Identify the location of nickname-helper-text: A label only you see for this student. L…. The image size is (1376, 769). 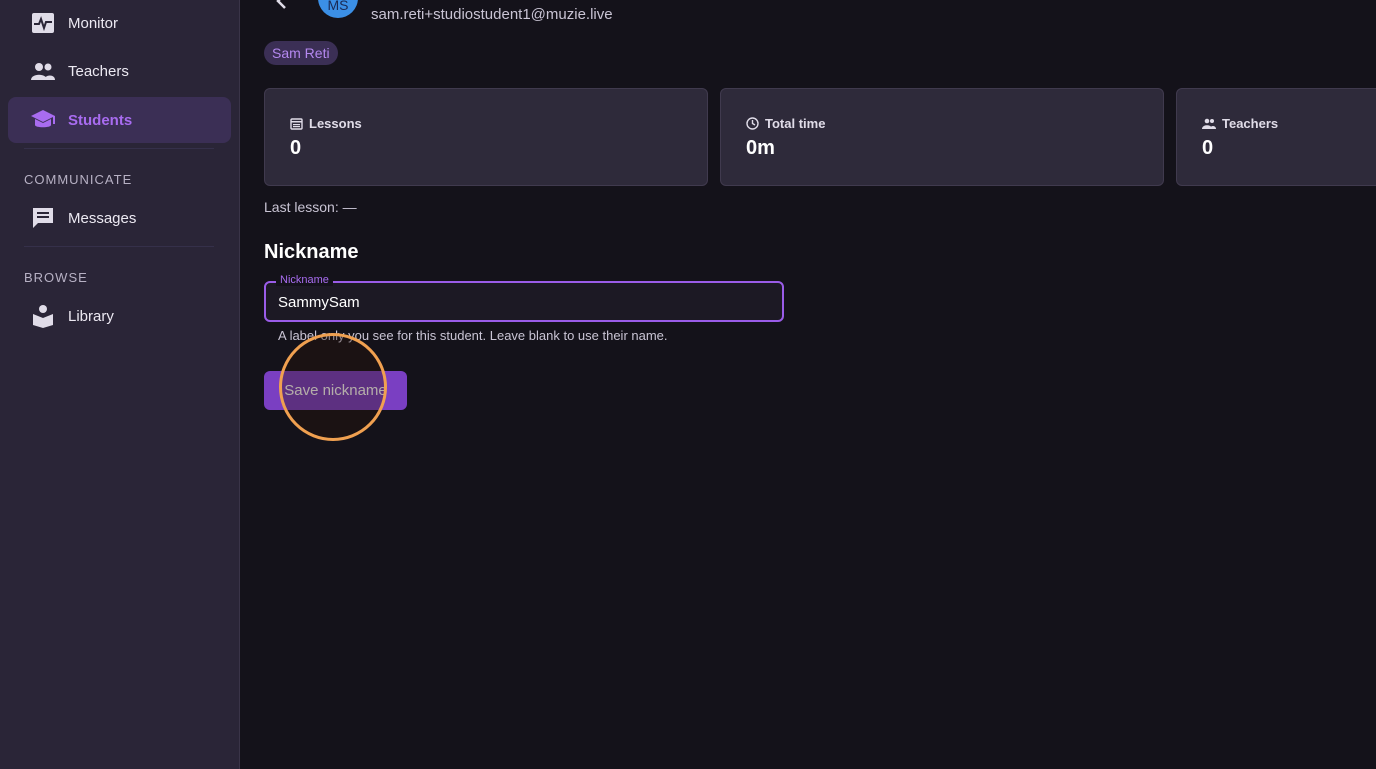
(473, 335).